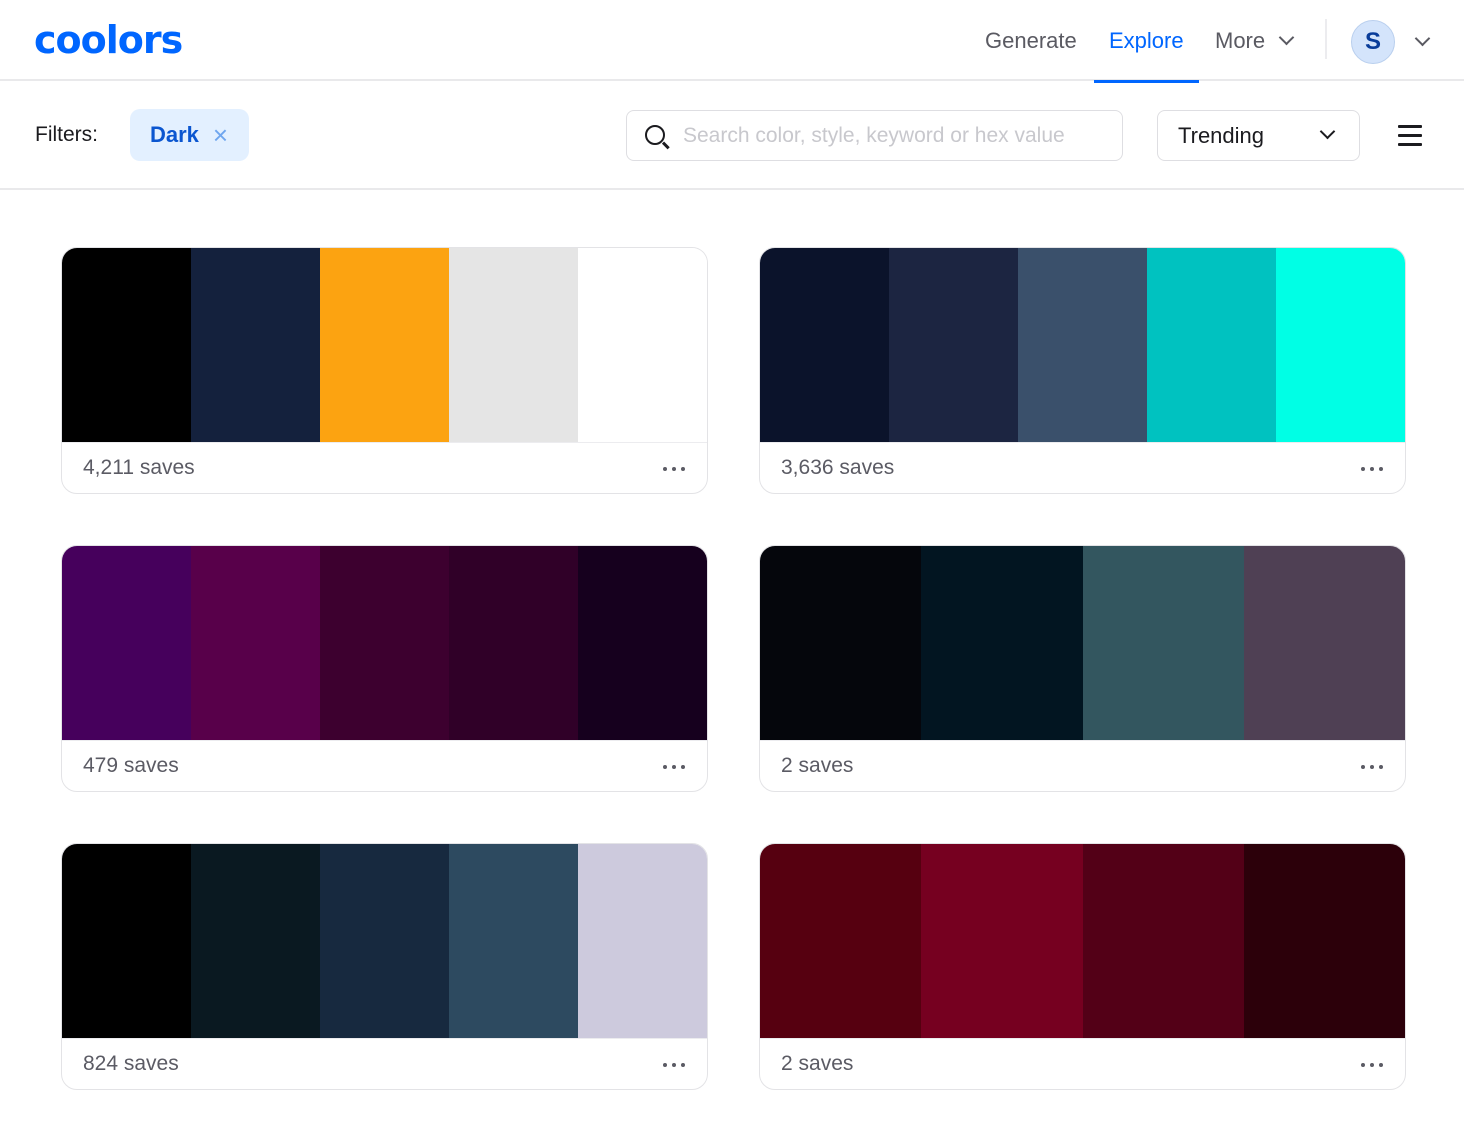 The width and height of the screenshot is (1464, 1125). I want to click on palette-footer: 3,636 saves, so click(1082, 467).